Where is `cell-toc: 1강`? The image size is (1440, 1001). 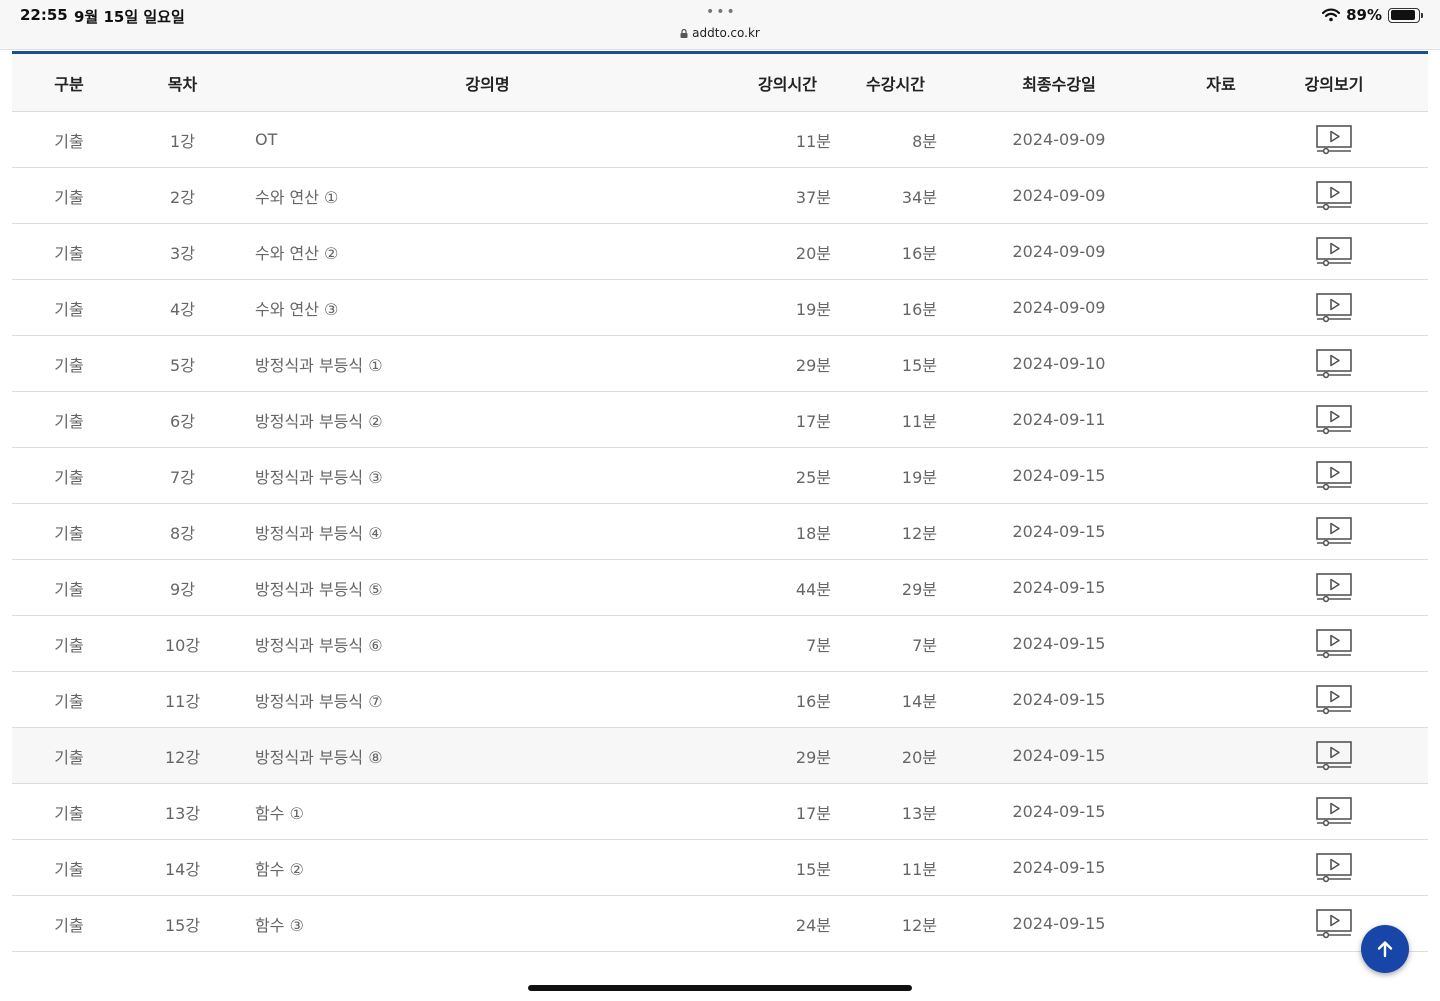 cell-toc: 1강 is located at coordinates (182, 141).